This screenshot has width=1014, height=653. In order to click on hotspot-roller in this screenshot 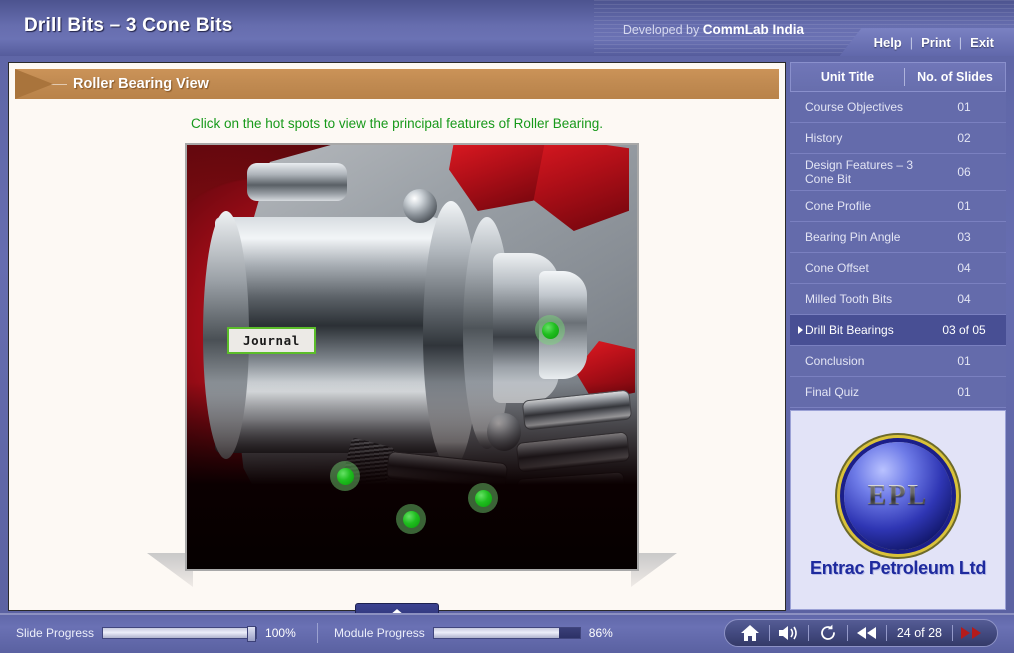, I will do `click(411, 519)`.